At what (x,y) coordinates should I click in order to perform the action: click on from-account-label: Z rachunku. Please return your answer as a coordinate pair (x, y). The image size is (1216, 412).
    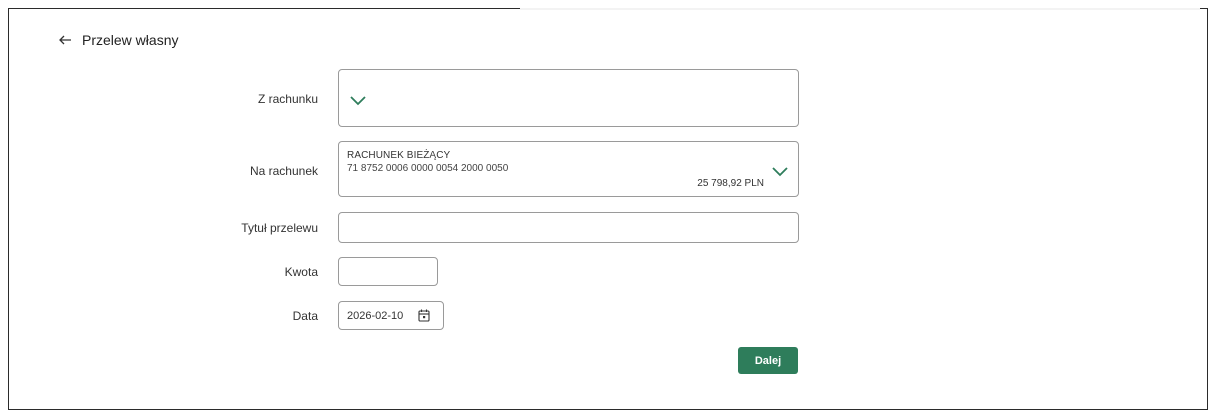
    Looking at the image, I should click on (287, 99).